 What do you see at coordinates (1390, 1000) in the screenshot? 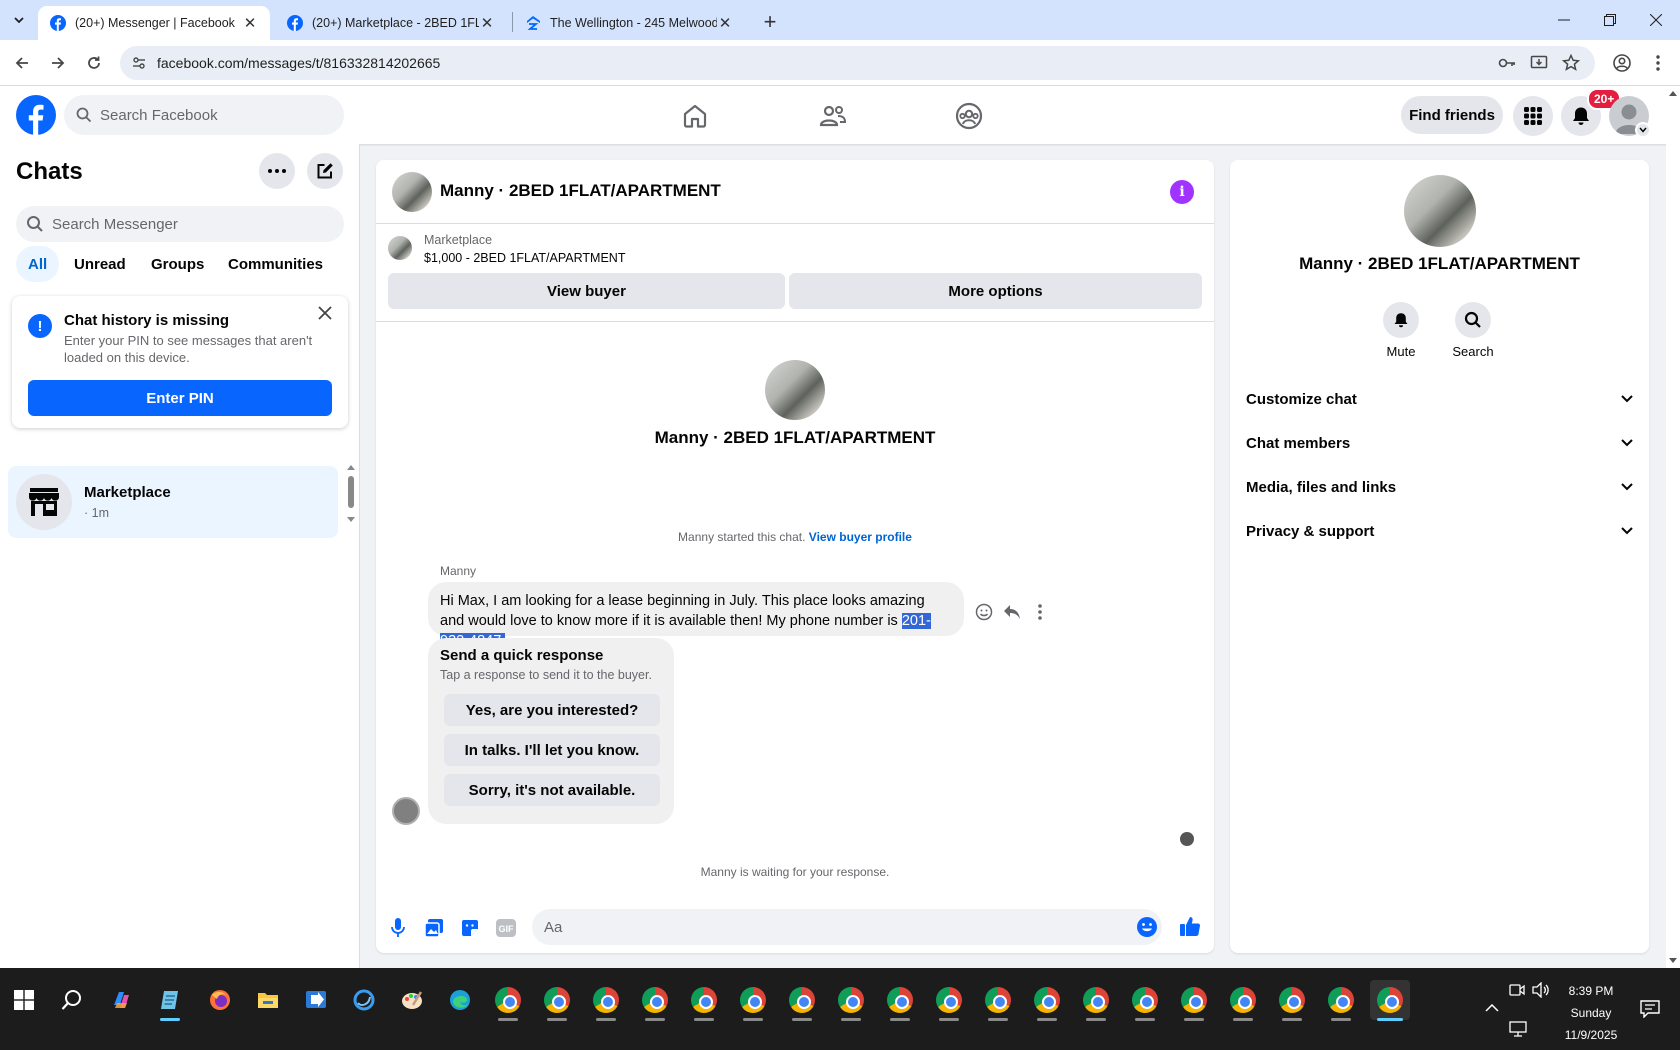
I see `chrome-window-icon-active` at bounding box center [1390, 1000].